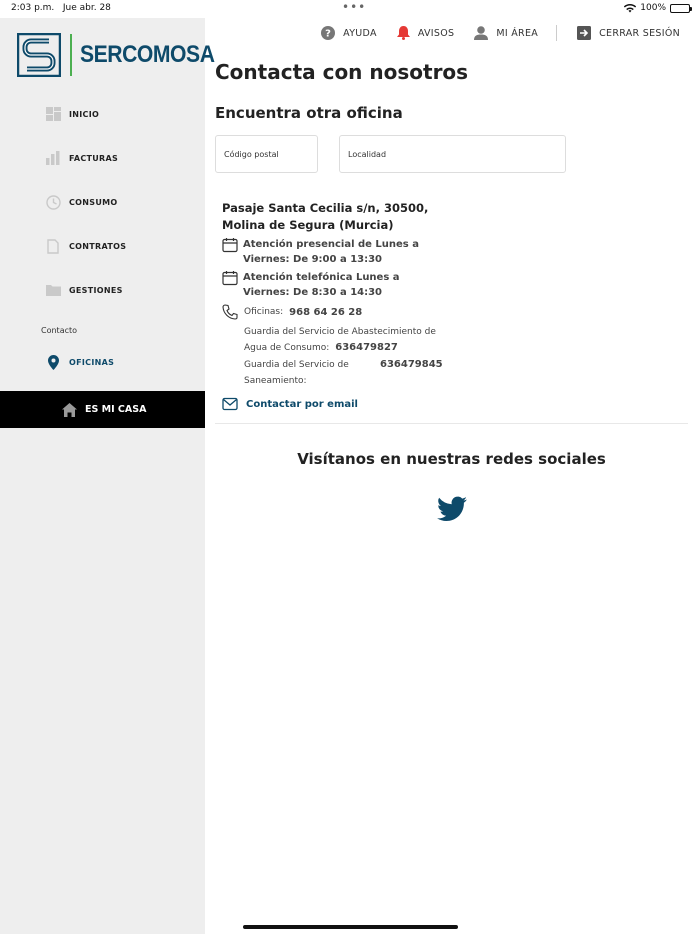 This screenshot has height=934, width=700. Describe the element at coordinates (266, 154) in the screenshot. I see `postal-code-input` at that location.